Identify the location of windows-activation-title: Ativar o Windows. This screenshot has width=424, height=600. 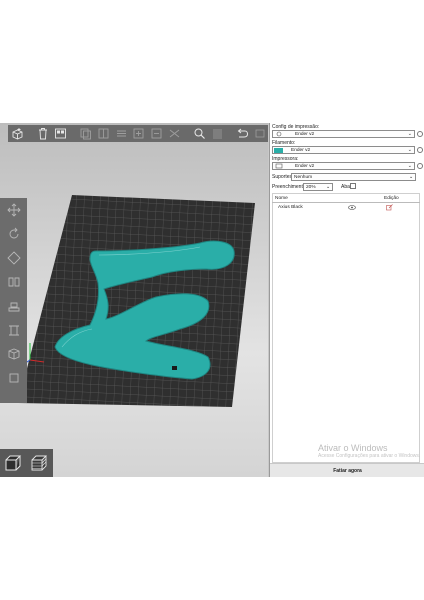
(353, 448).